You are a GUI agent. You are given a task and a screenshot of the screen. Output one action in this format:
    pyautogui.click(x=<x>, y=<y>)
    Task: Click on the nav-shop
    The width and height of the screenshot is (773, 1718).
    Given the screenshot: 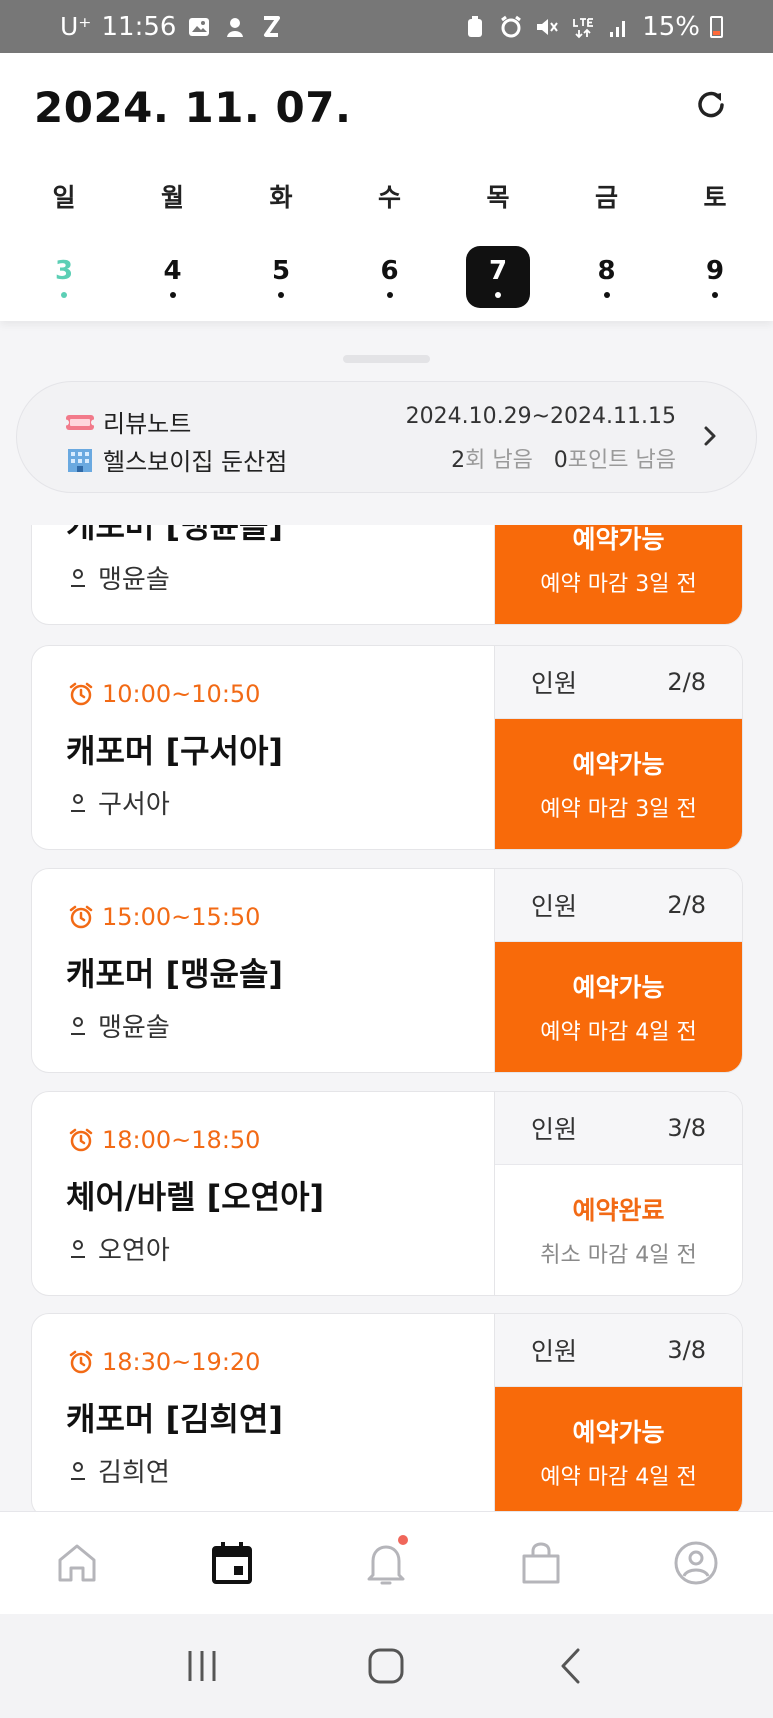 What is the action you would take?
    pyautogui.click(x=541, y=1563)
    